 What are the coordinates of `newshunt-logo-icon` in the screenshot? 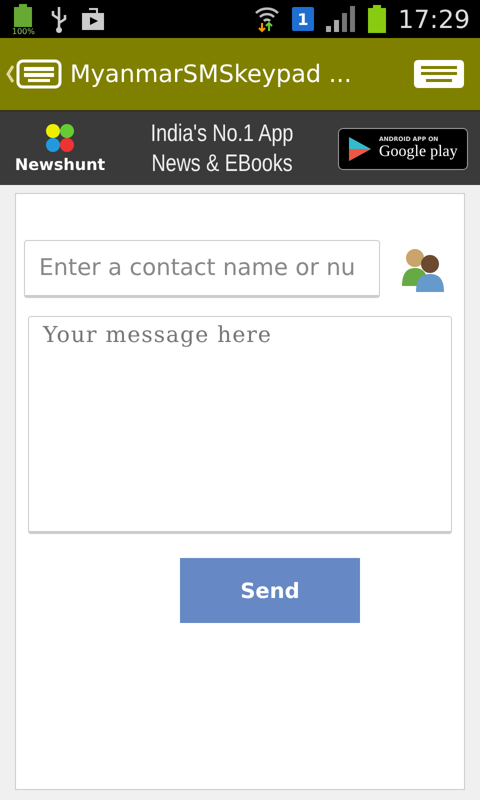 It's located at (60, 138).